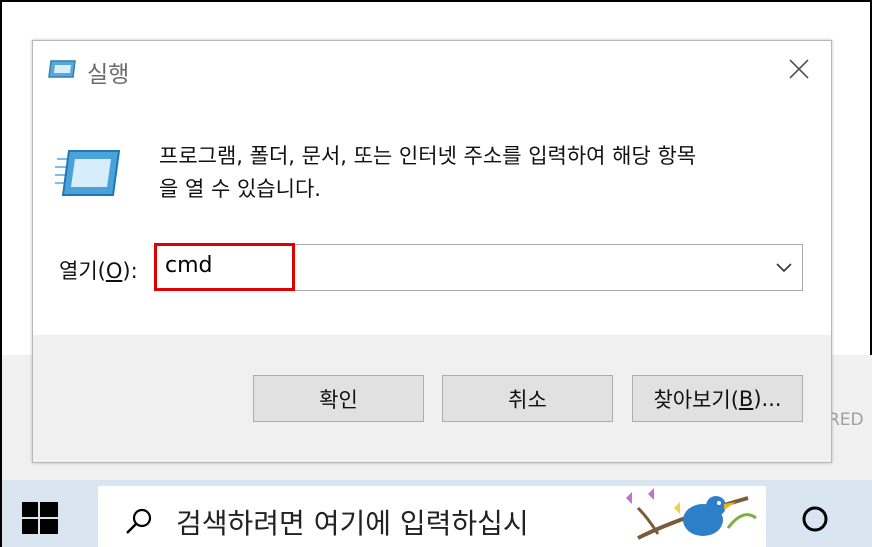  I want to click on highlight-box, so click(224, 267).